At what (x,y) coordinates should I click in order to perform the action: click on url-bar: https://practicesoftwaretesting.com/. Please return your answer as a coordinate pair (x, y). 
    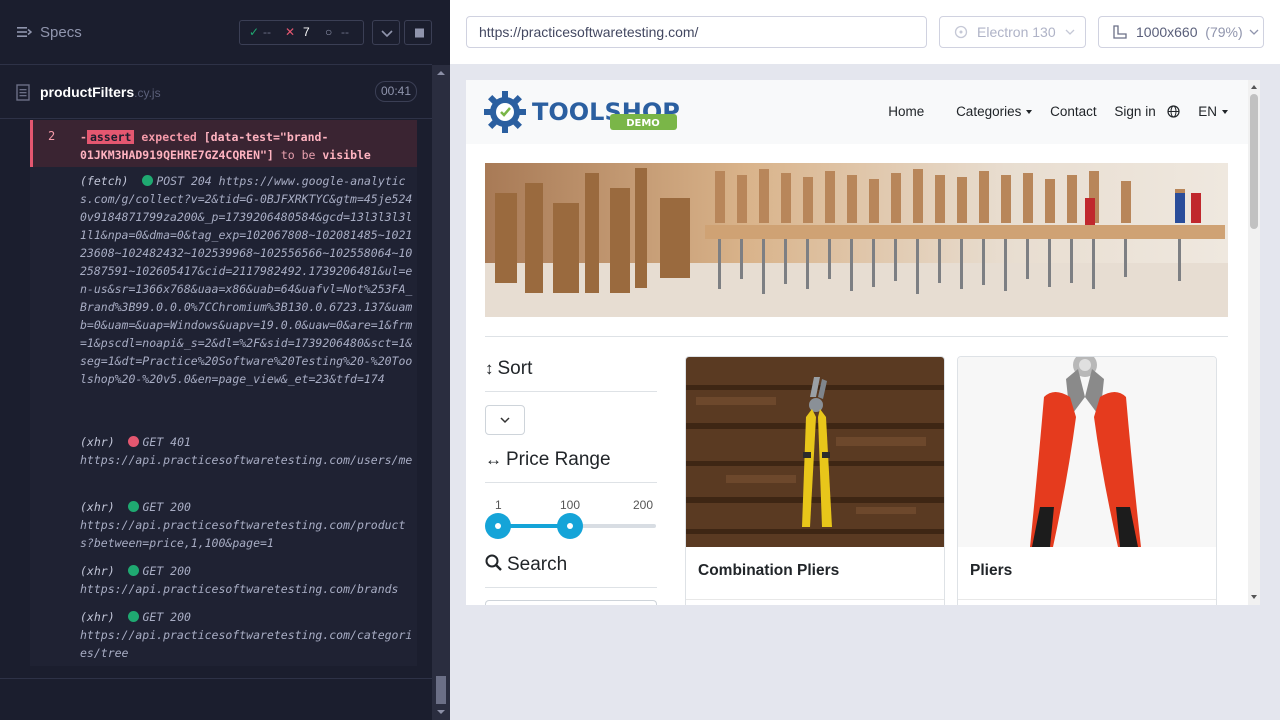
    Looking at the image, I should click on (696, 32).